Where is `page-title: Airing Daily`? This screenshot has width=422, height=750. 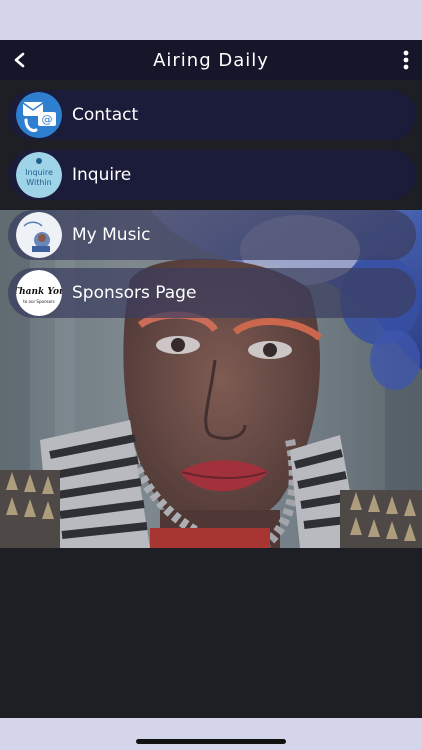 page-title: Airing Daily is located at coordinates (211, 60).